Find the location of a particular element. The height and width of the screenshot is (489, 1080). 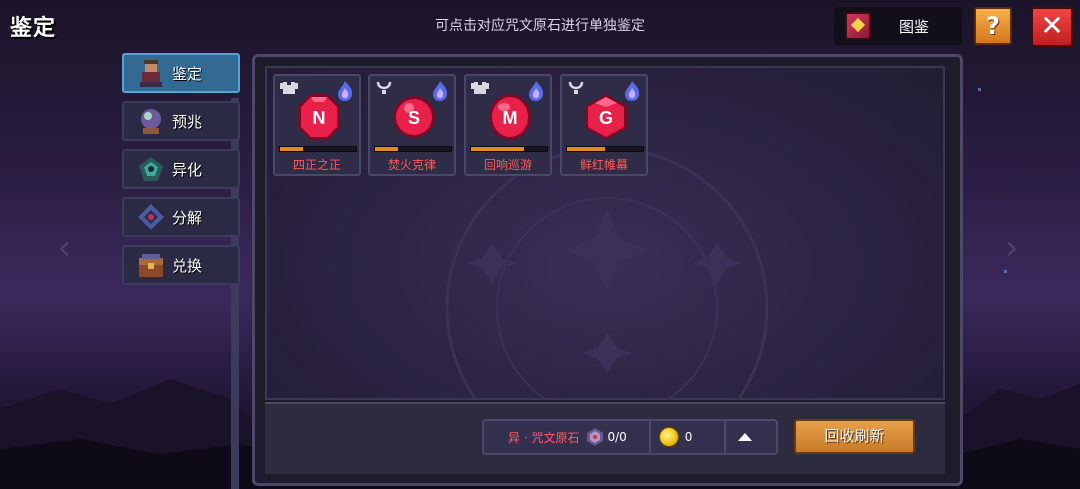

codex-book-icon is located at coordinates (858, 26).